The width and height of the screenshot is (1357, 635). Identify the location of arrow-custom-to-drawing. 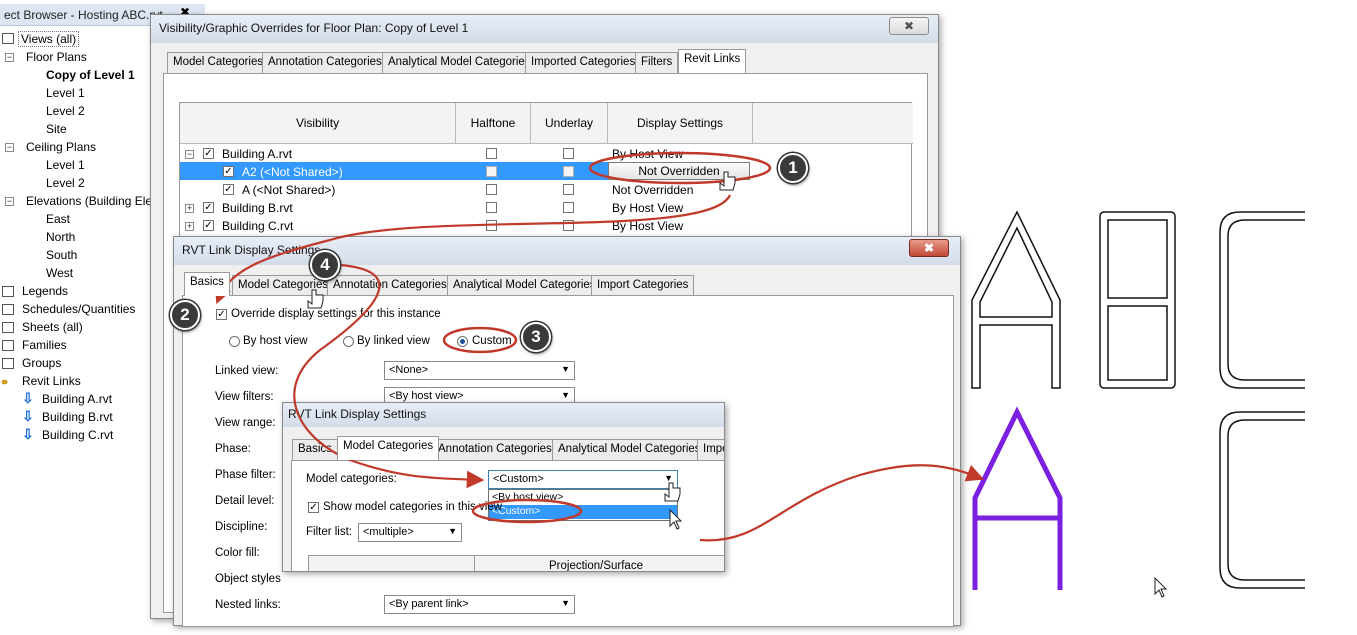
(842, 503).